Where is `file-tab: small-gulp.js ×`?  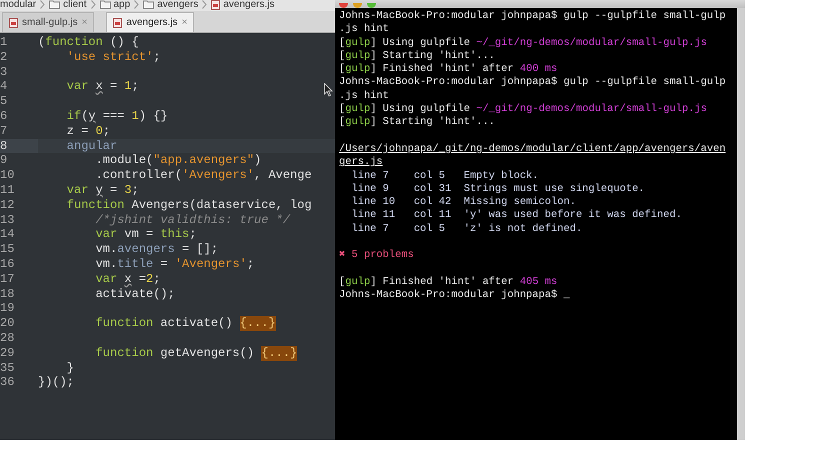 file-tab: small-gulp.js × is located at coordinates (48, 22).